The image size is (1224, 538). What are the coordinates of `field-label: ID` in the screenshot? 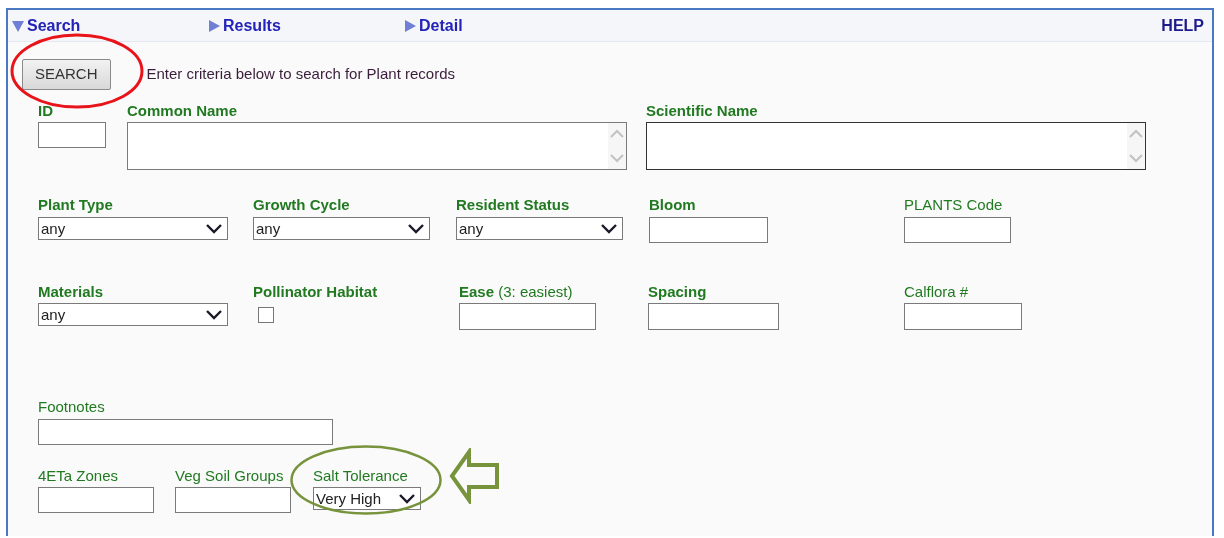 It's located at (45, 110).